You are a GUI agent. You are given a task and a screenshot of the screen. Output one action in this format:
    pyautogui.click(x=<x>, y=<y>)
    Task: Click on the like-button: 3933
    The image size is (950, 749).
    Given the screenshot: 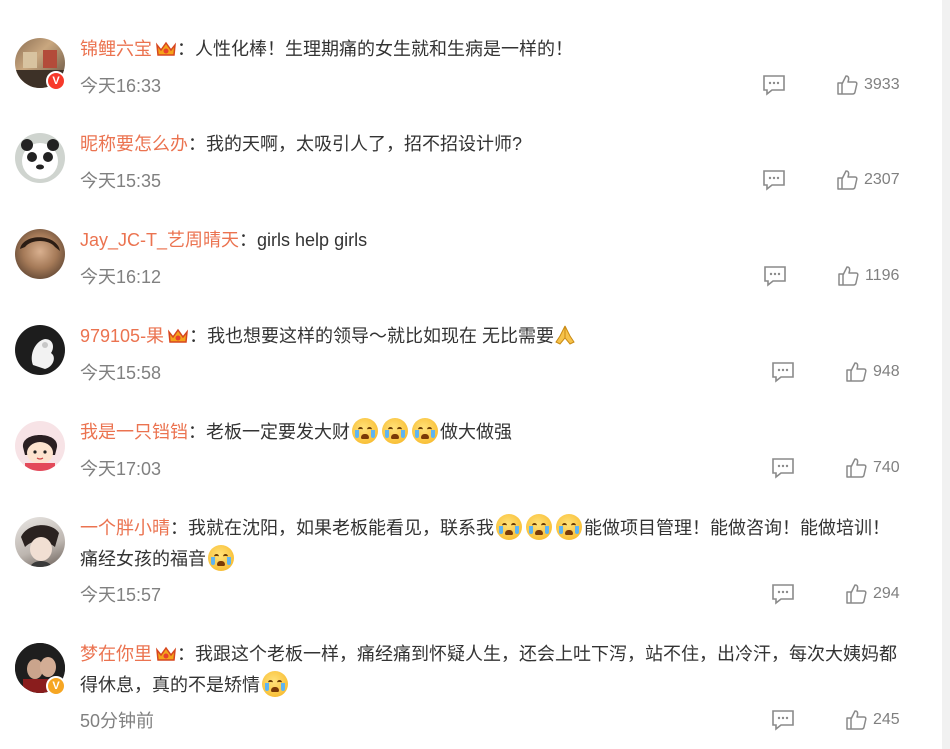 What is the action you would take?
    pyautogui.click(x=868, y=85)
    